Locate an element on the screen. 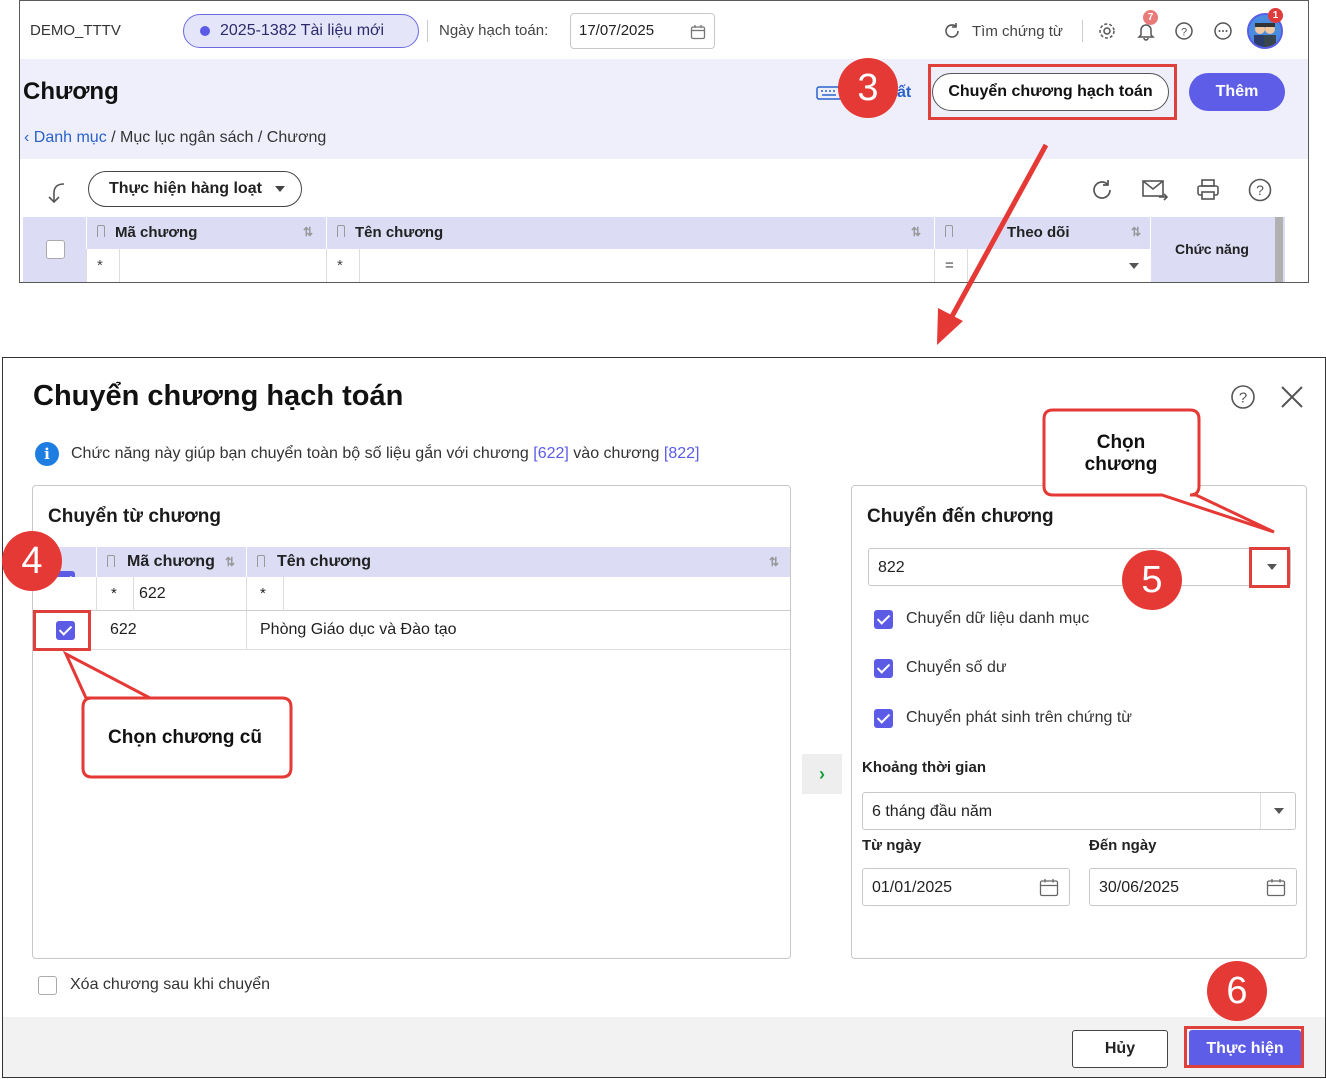  document-pill: 2025-1382 Tài liệu mới is located at coordinates (301, 31).